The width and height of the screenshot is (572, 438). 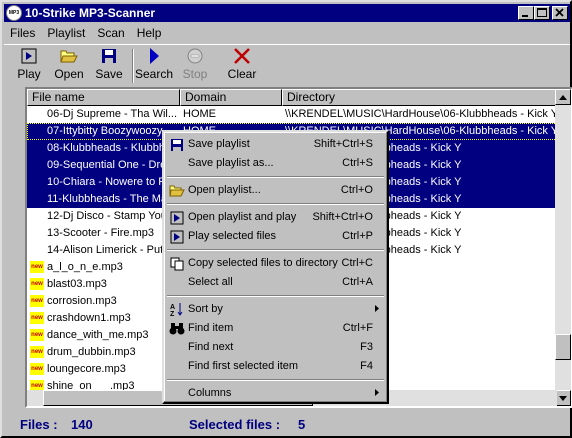 What do you see at coordinates (242, 56) in the screenshot?
I see `clear-x-icon` at bounding box center [242, 56].